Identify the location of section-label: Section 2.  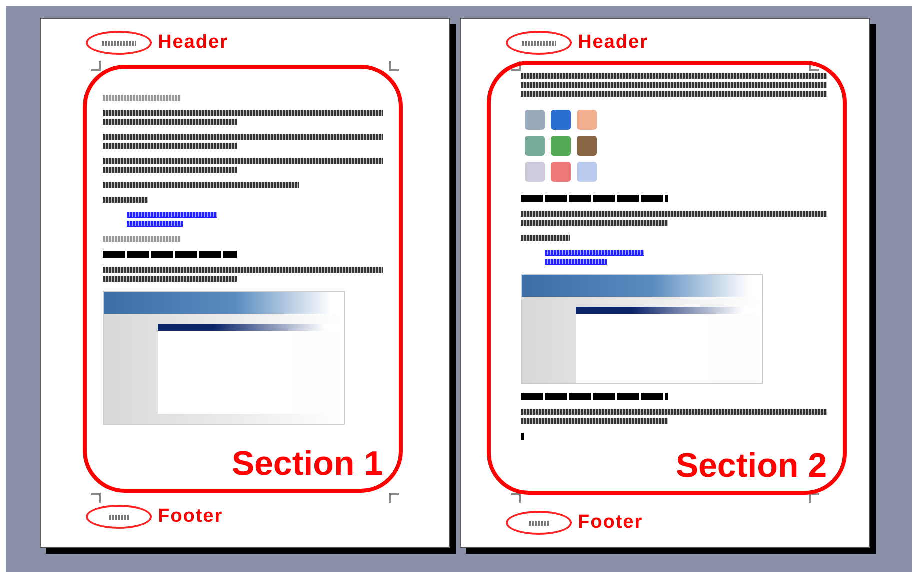
(751, 466).